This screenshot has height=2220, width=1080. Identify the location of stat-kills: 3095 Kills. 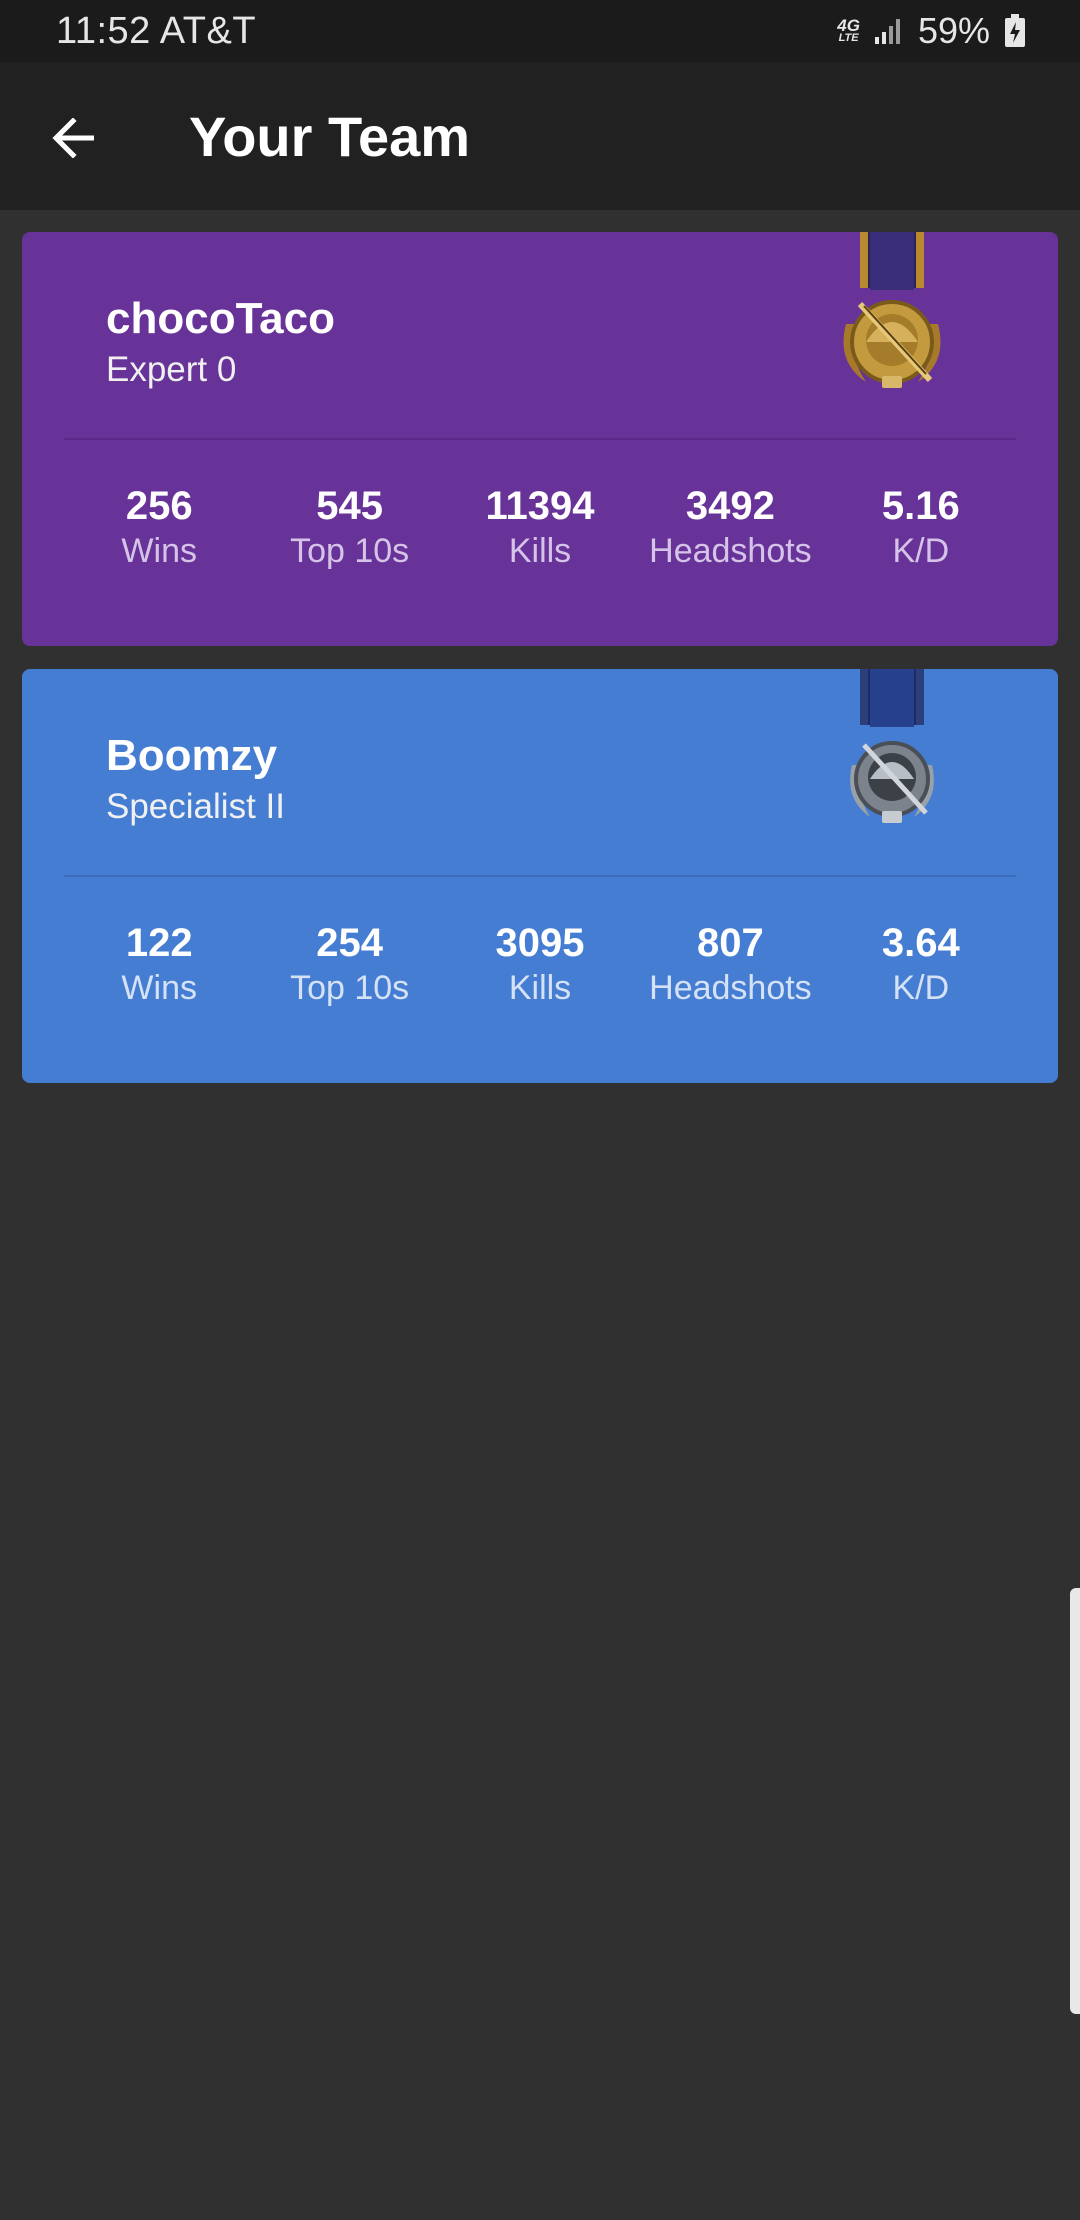
(540, 967).